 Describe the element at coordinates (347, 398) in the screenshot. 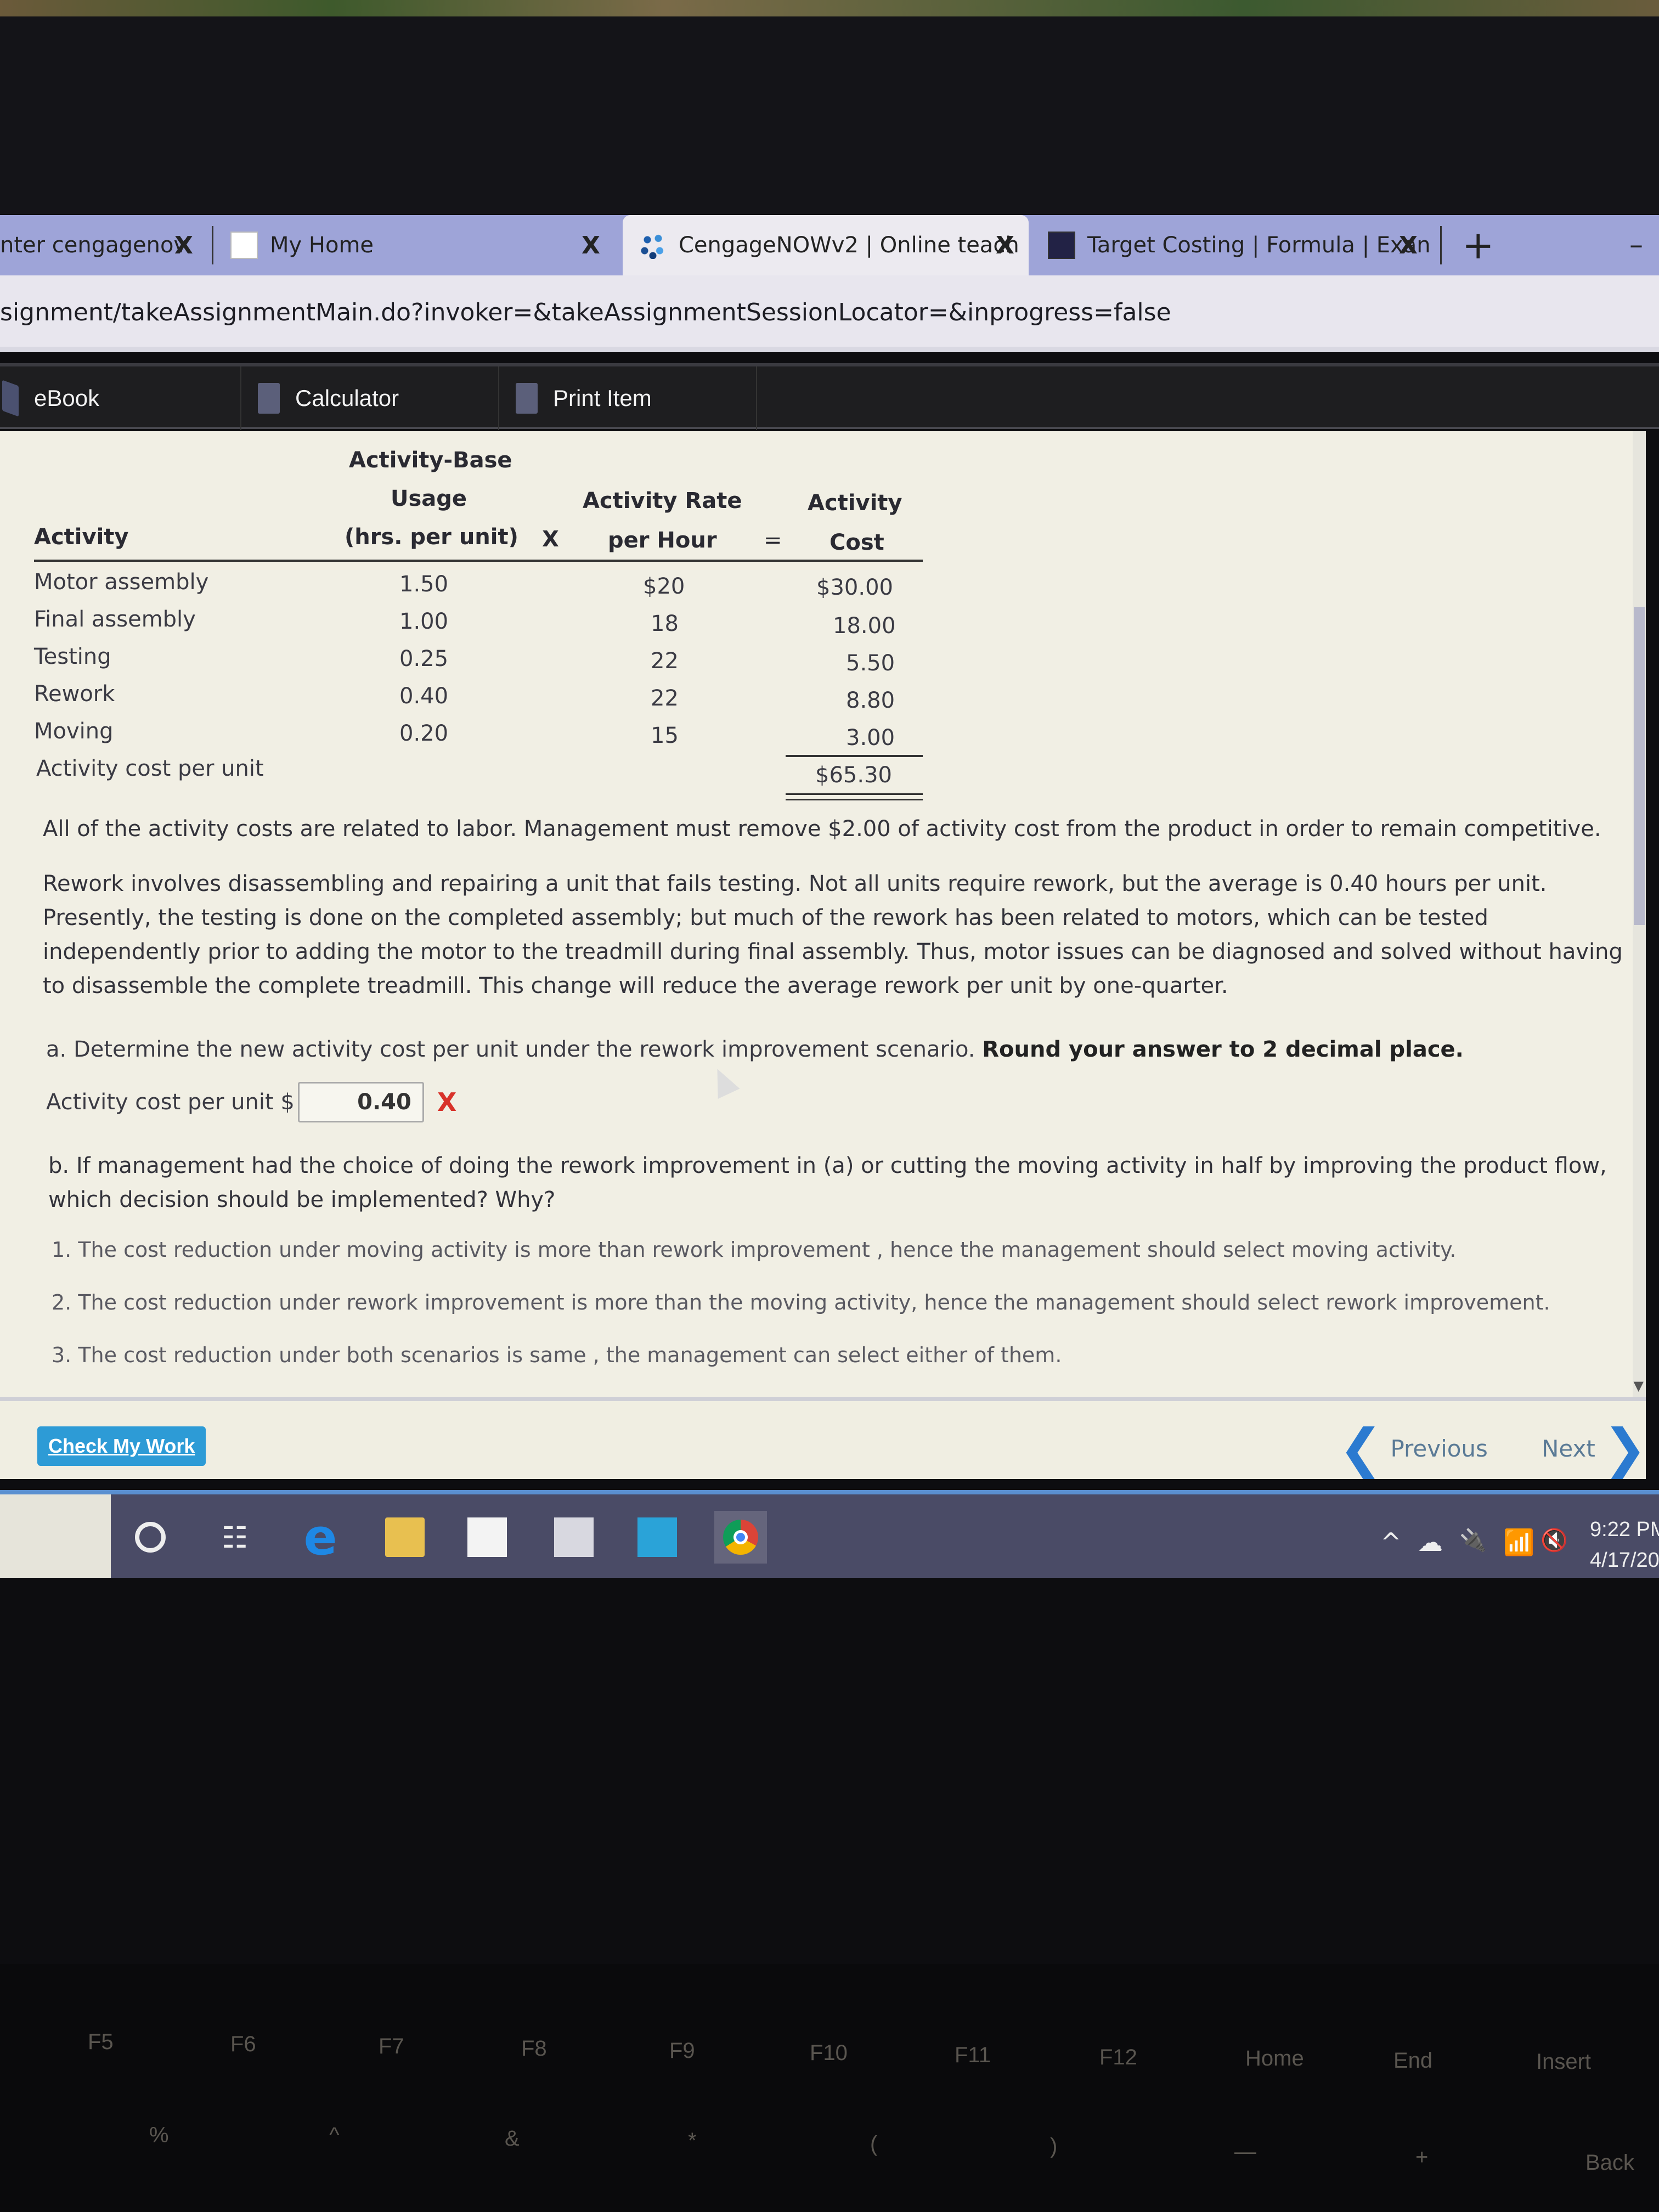

I see `calculator-label: Calculator` at that location.